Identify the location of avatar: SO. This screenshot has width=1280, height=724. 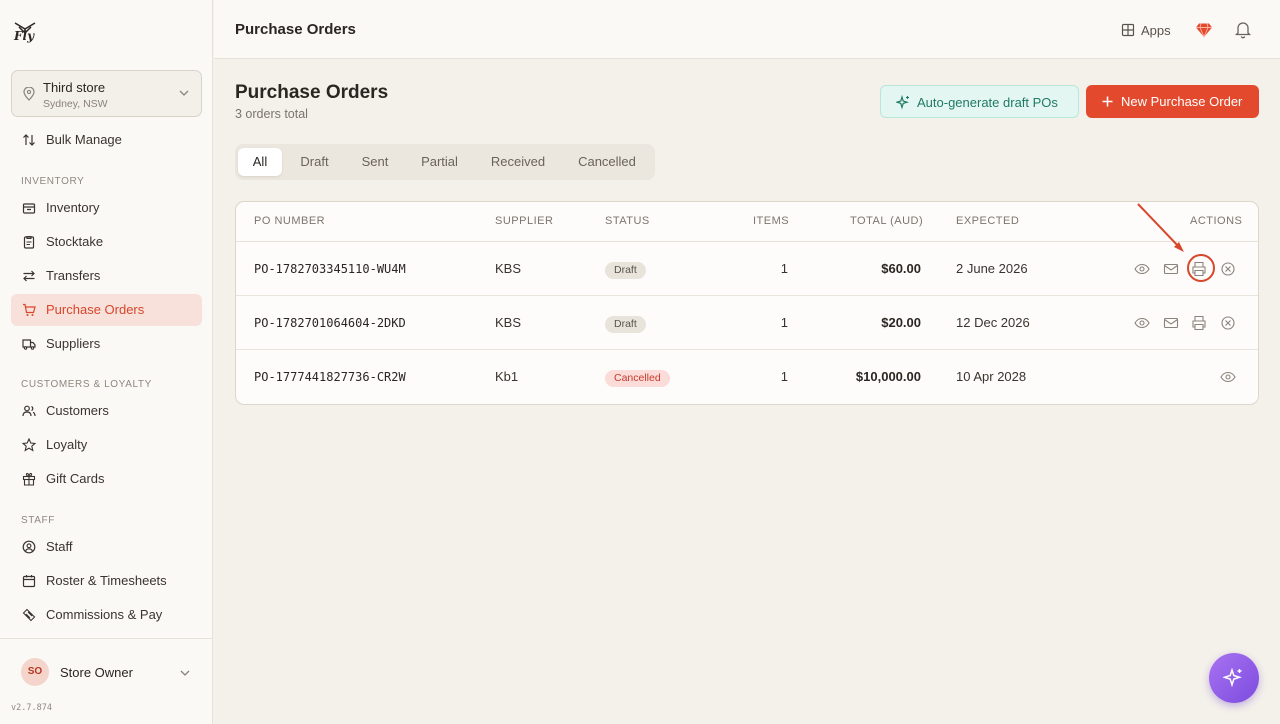
(35, 672).